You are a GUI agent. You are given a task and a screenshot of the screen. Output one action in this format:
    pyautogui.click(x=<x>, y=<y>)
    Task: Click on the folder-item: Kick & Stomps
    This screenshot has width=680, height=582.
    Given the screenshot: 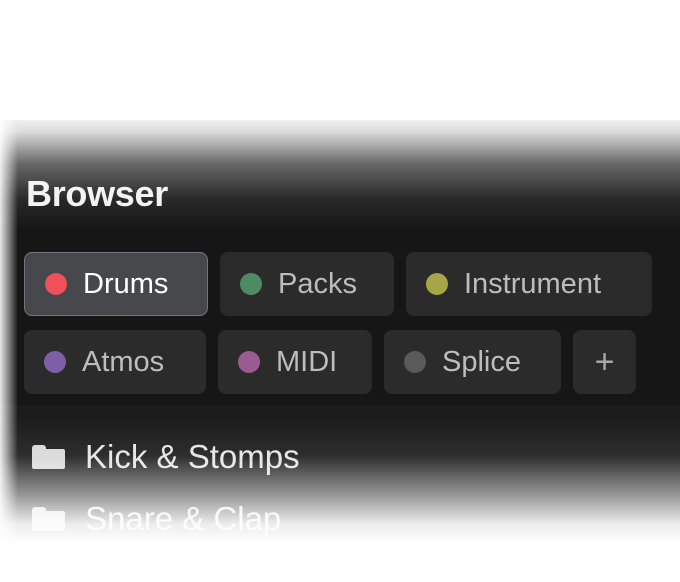 What is the action you would take?
    pyautogui.click(x=166, y=457)
    